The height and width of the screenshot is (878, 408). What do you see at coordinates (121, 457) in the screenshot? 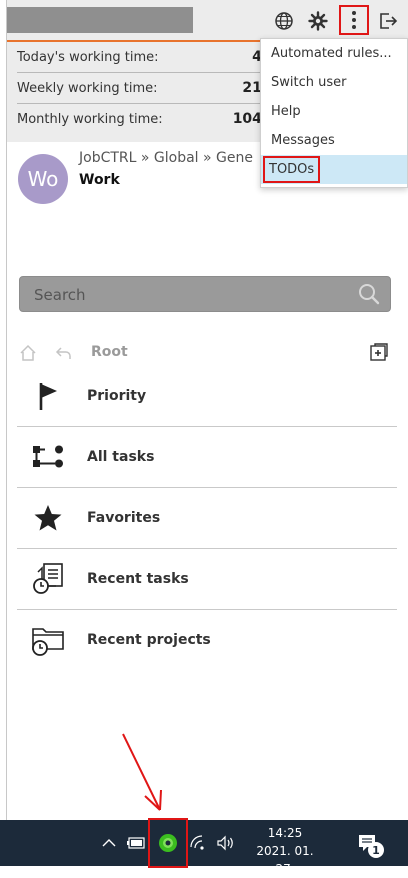
I see `list-item-label: All tasks` at bounding box center [121, 457].